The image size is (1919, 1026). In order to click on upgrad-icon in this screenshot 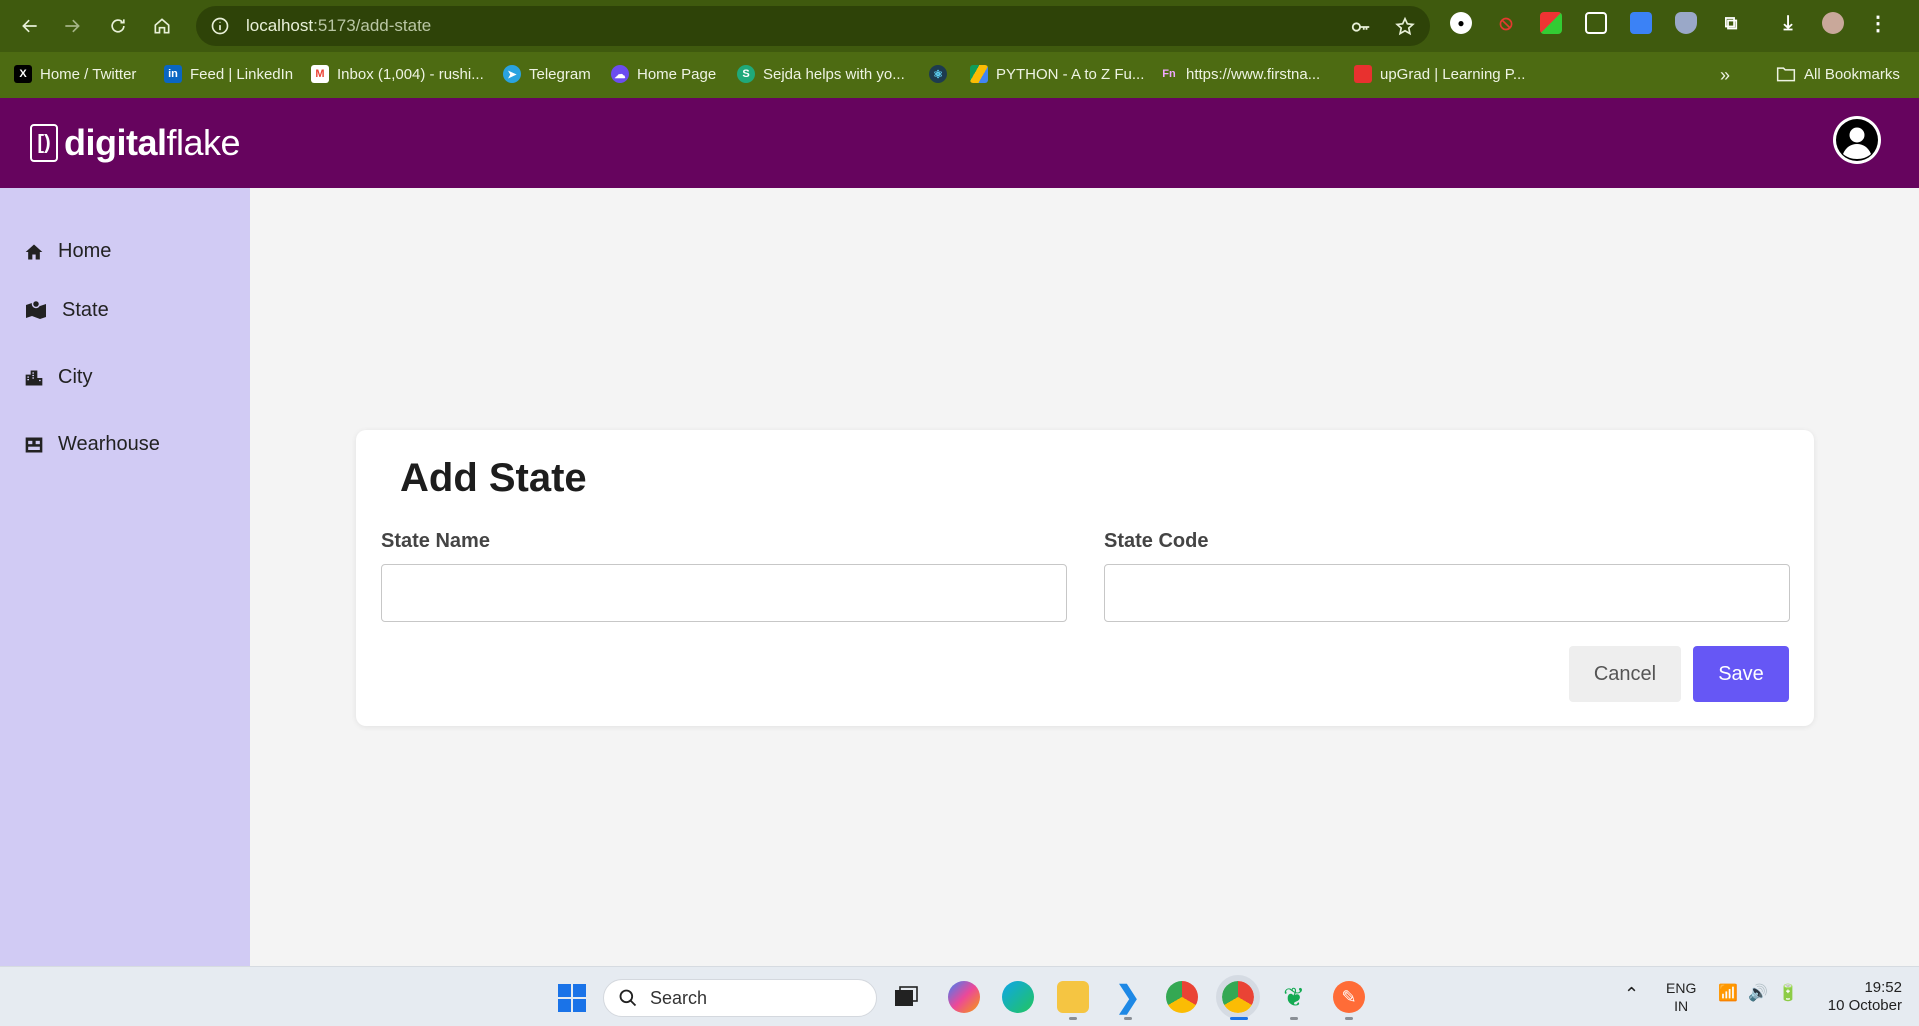, I will do `click(1363, 74)`.